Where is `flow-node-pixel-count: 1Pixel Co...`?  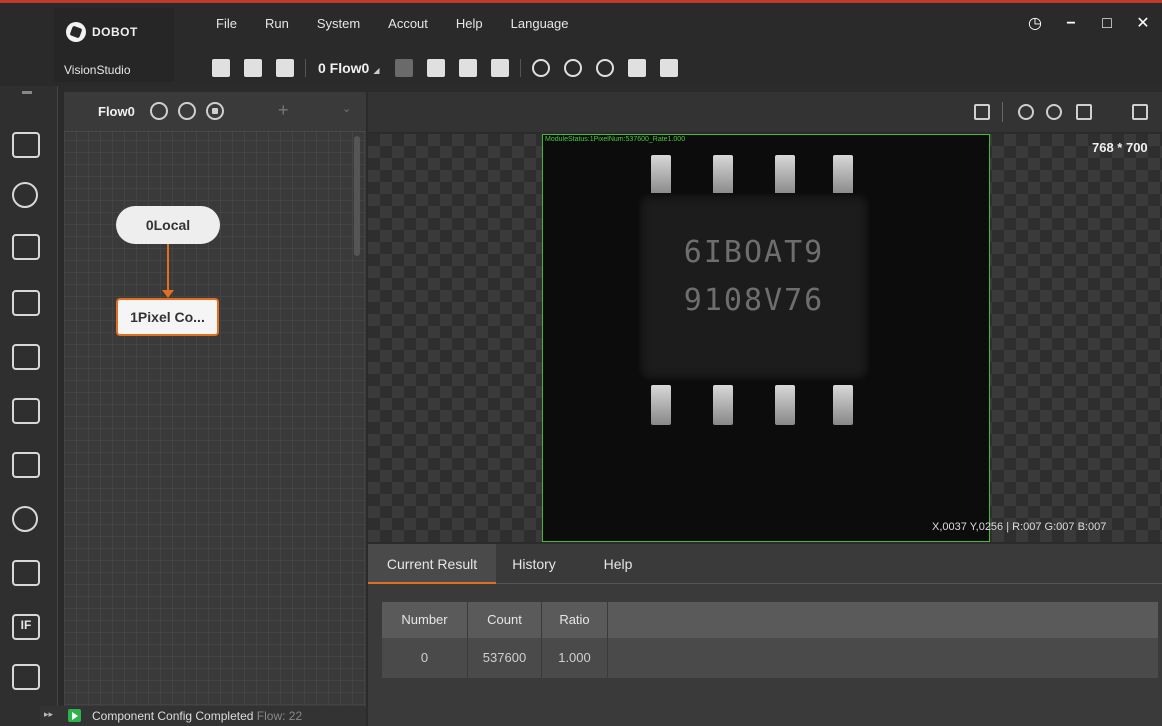
flow-node-pixel-count: 1Pixel Co... is located at coordinates (167, 317).